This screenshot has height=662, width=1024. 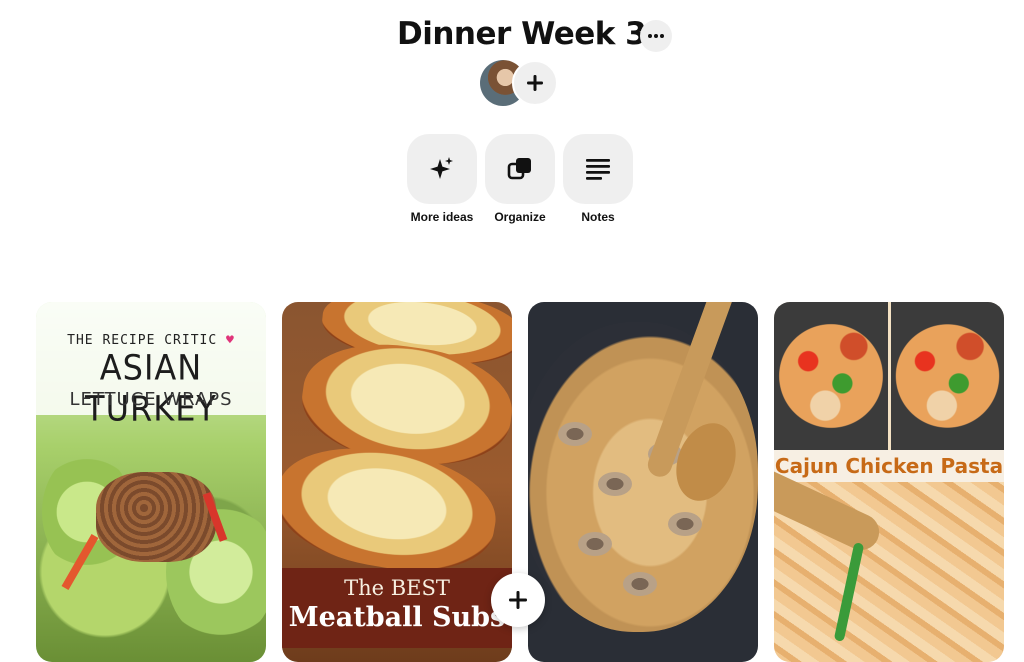 What do you see at coordinates (520, 217) in the screenshot?
I see `organize-label: Organize` at bounding box center [520, 217].